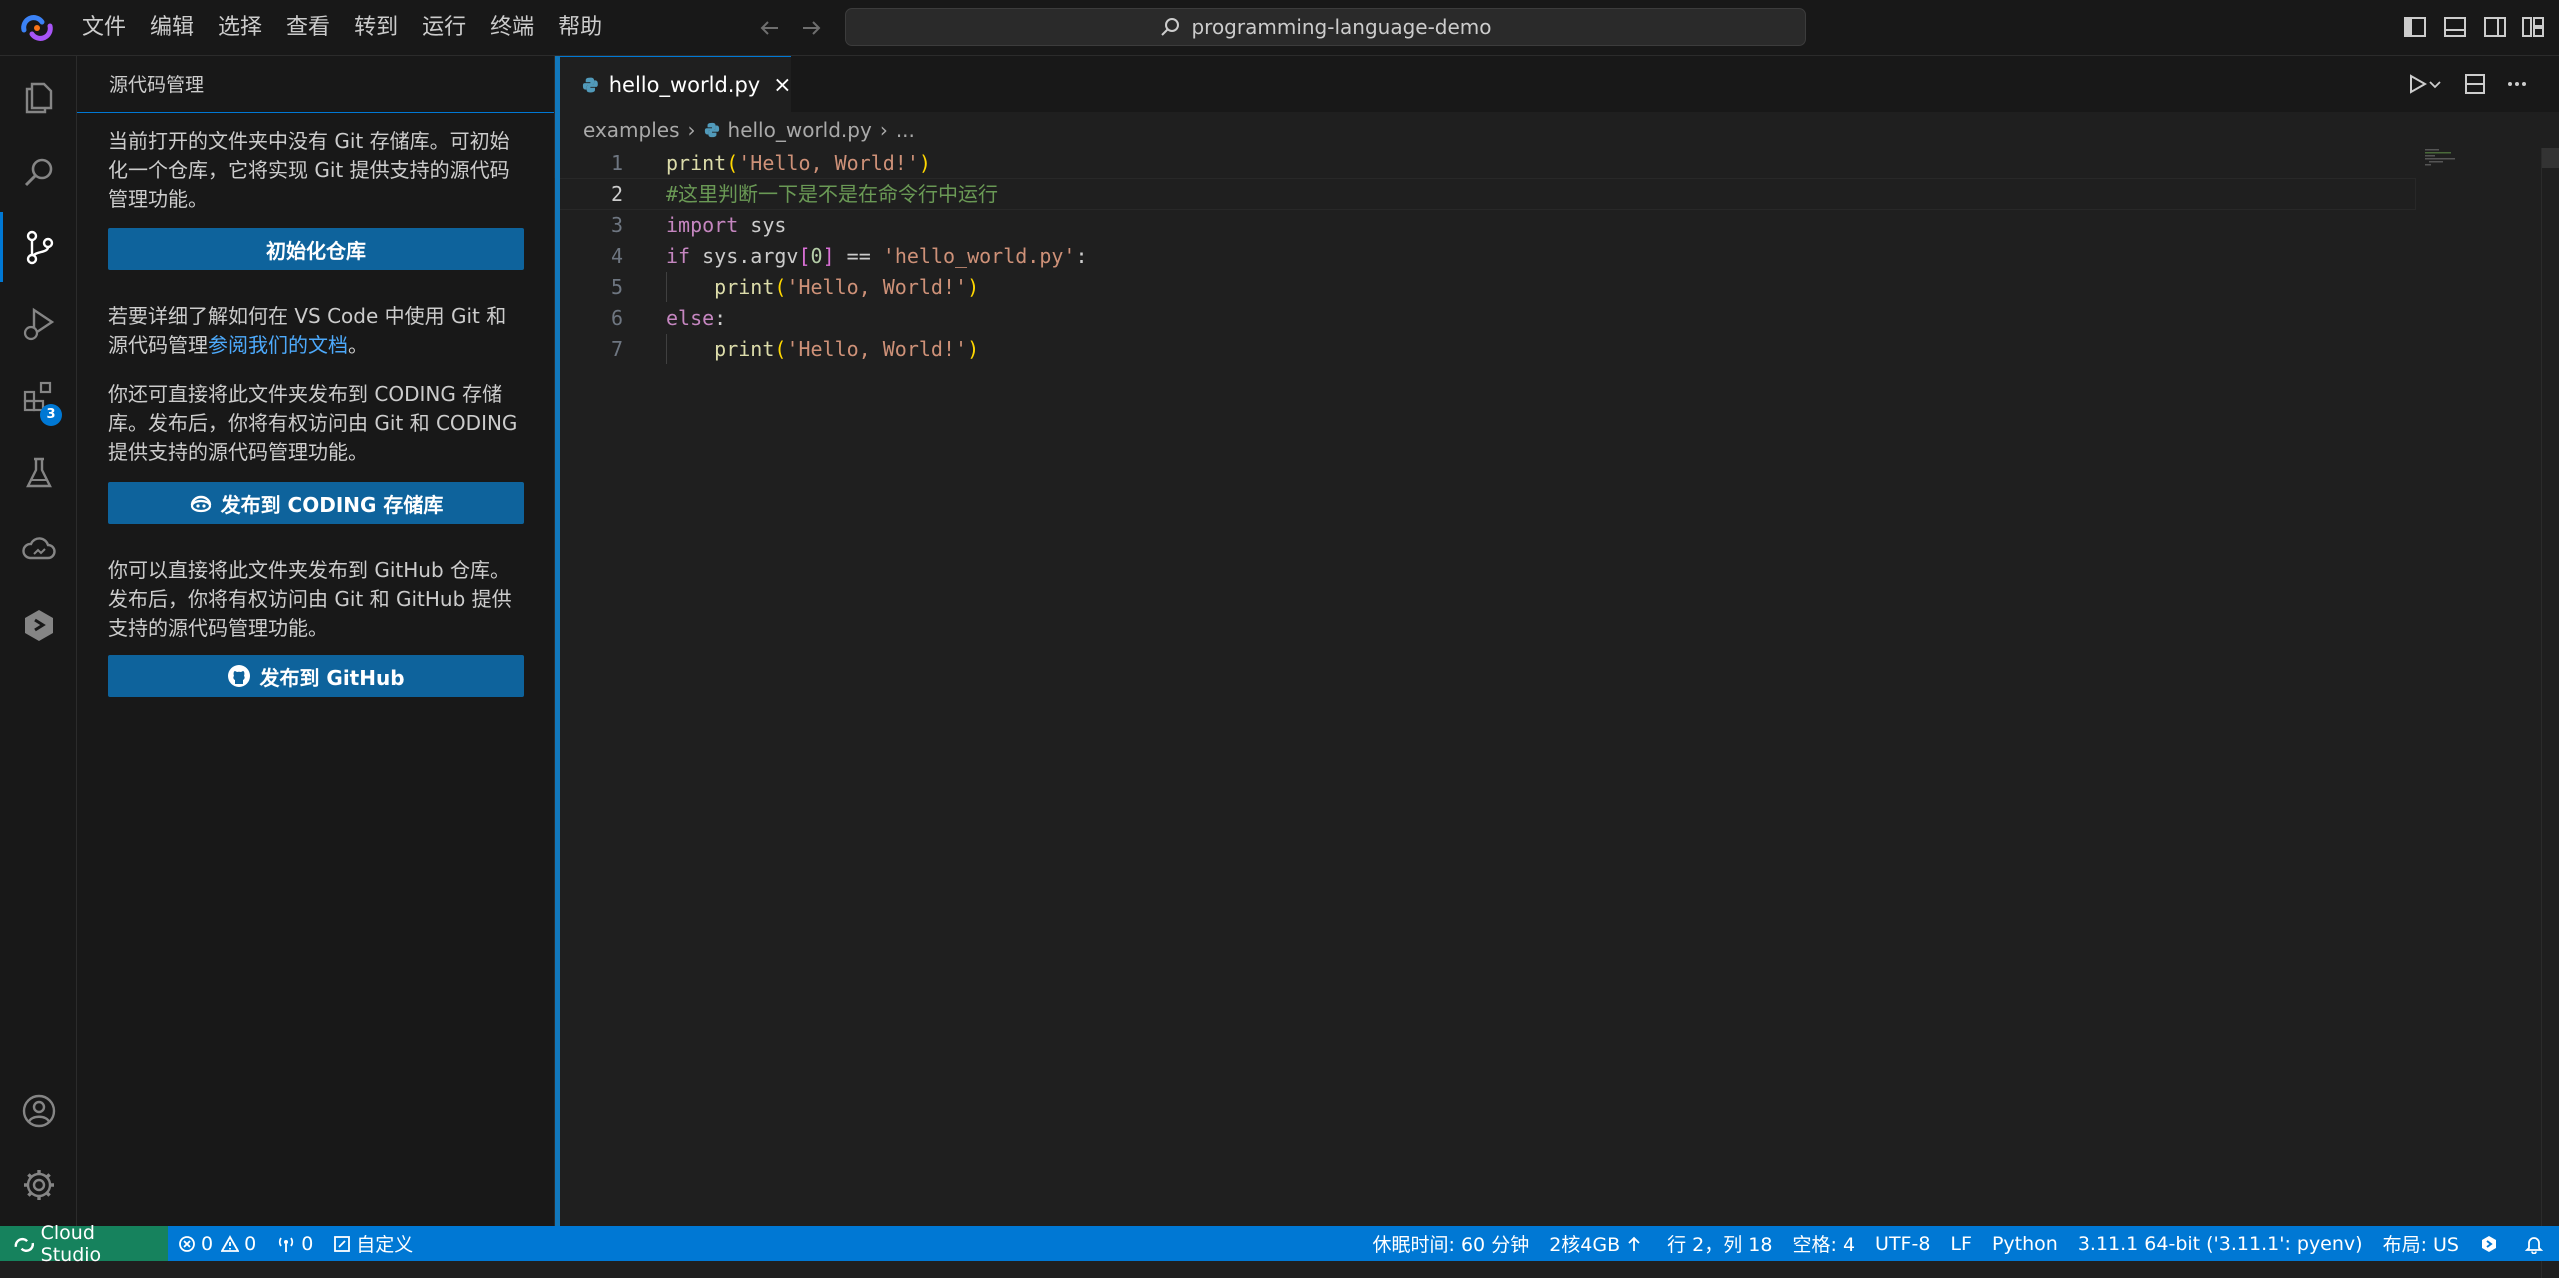  I want to click on publish-github-button: 发布到 GitHub, so click(316, 676).